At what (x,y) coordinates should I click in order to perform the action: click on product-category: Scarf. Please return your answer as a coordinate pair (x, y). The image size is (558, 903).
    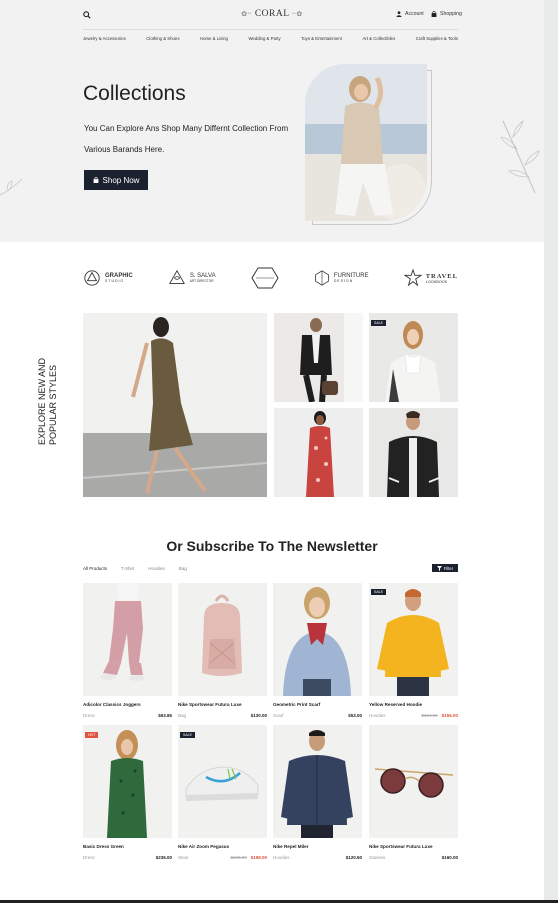
    Looking at the image, I should click on (278, 715).